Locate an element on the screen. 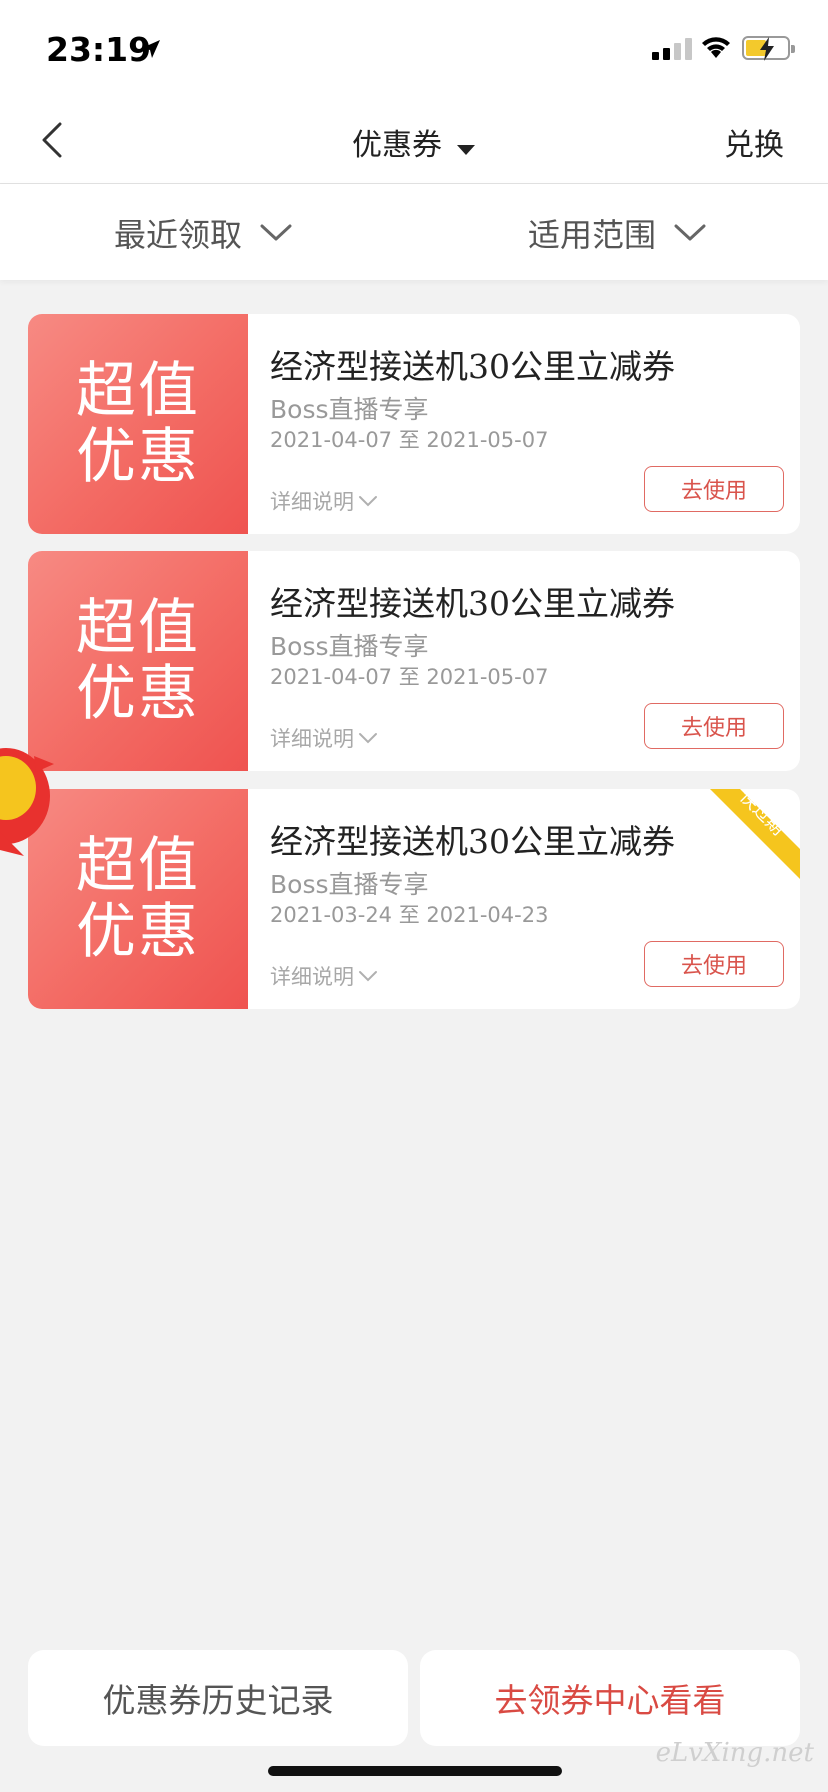  exchange-button: 兑换 is located at coordinates (754, 142).